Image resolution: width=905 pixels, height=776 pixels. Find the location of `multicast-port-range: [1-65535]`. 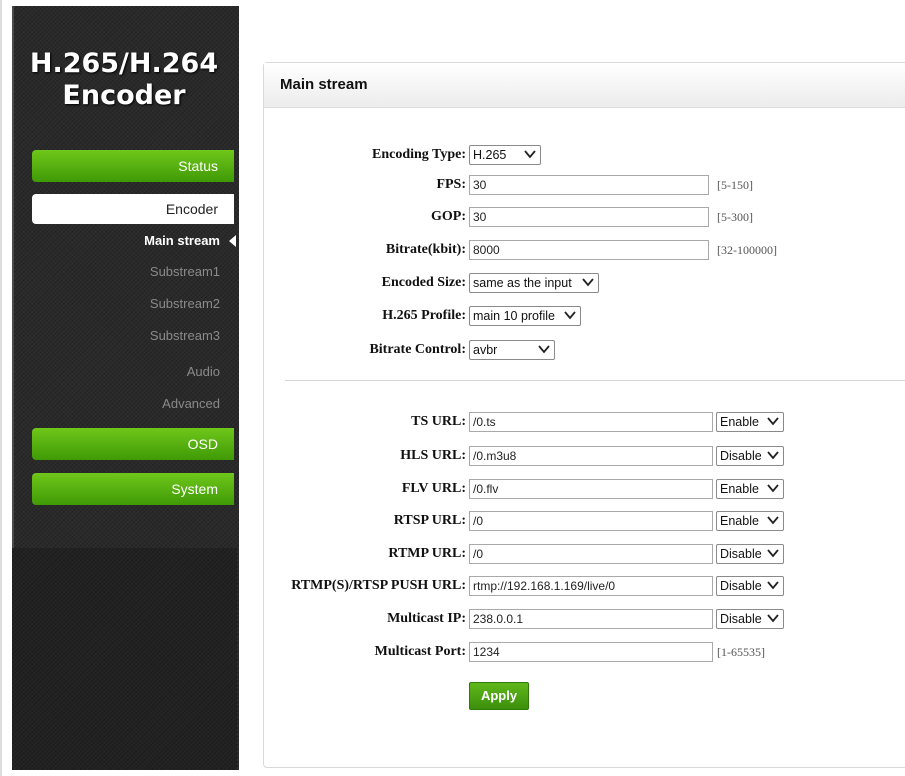

multicast-port-range: [1-65535] is located at coordinates (741, 652).